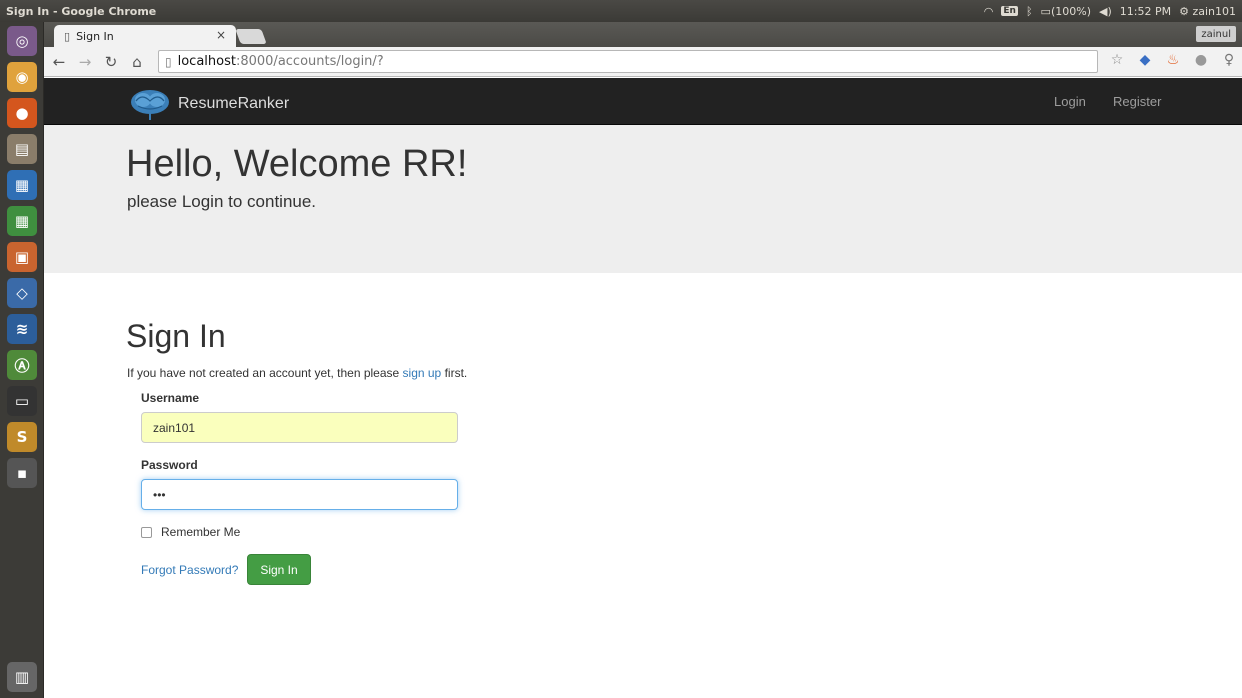  I want to click on tab-label: Sign In, so click(95, 36).